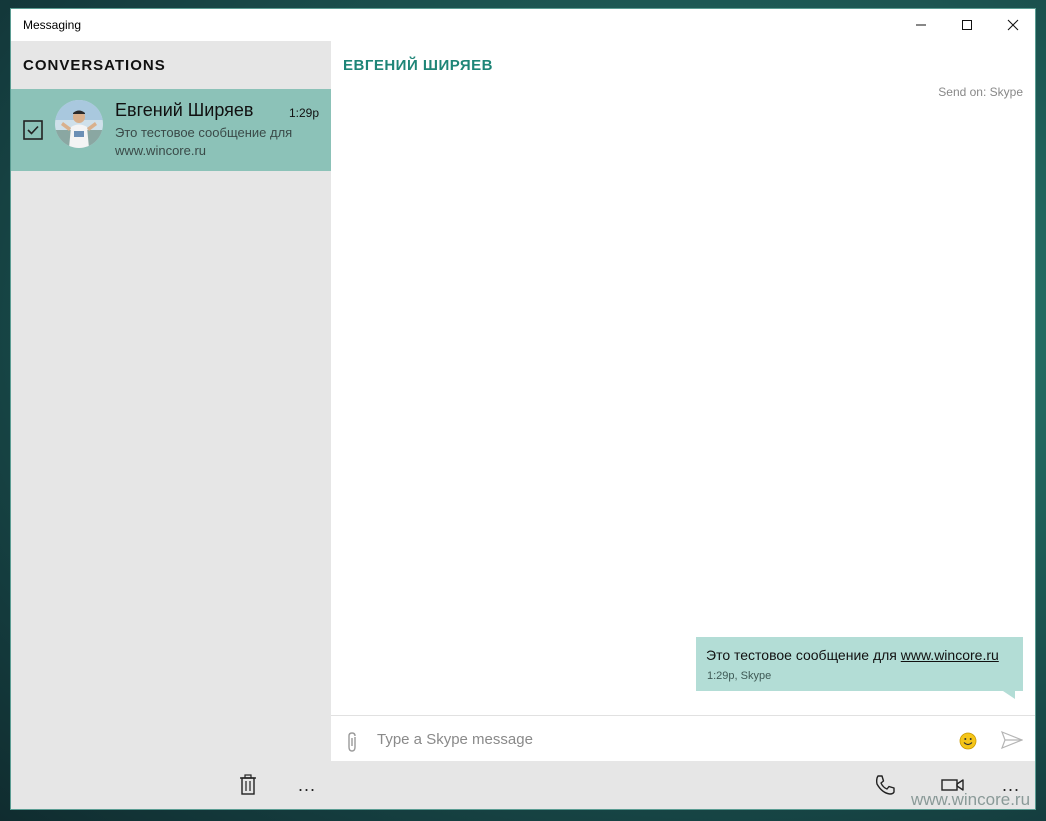 This screenshot has height=821, width=1046. I want to click on select-checkbox, so click(33, 132).